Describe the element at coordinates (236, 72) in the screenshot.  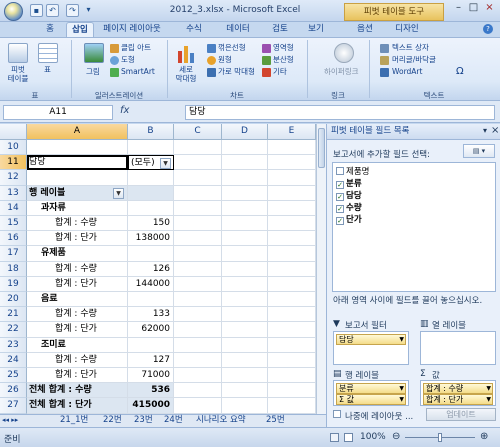
I see `bar-chart-button: 가로 막대형` at that location.